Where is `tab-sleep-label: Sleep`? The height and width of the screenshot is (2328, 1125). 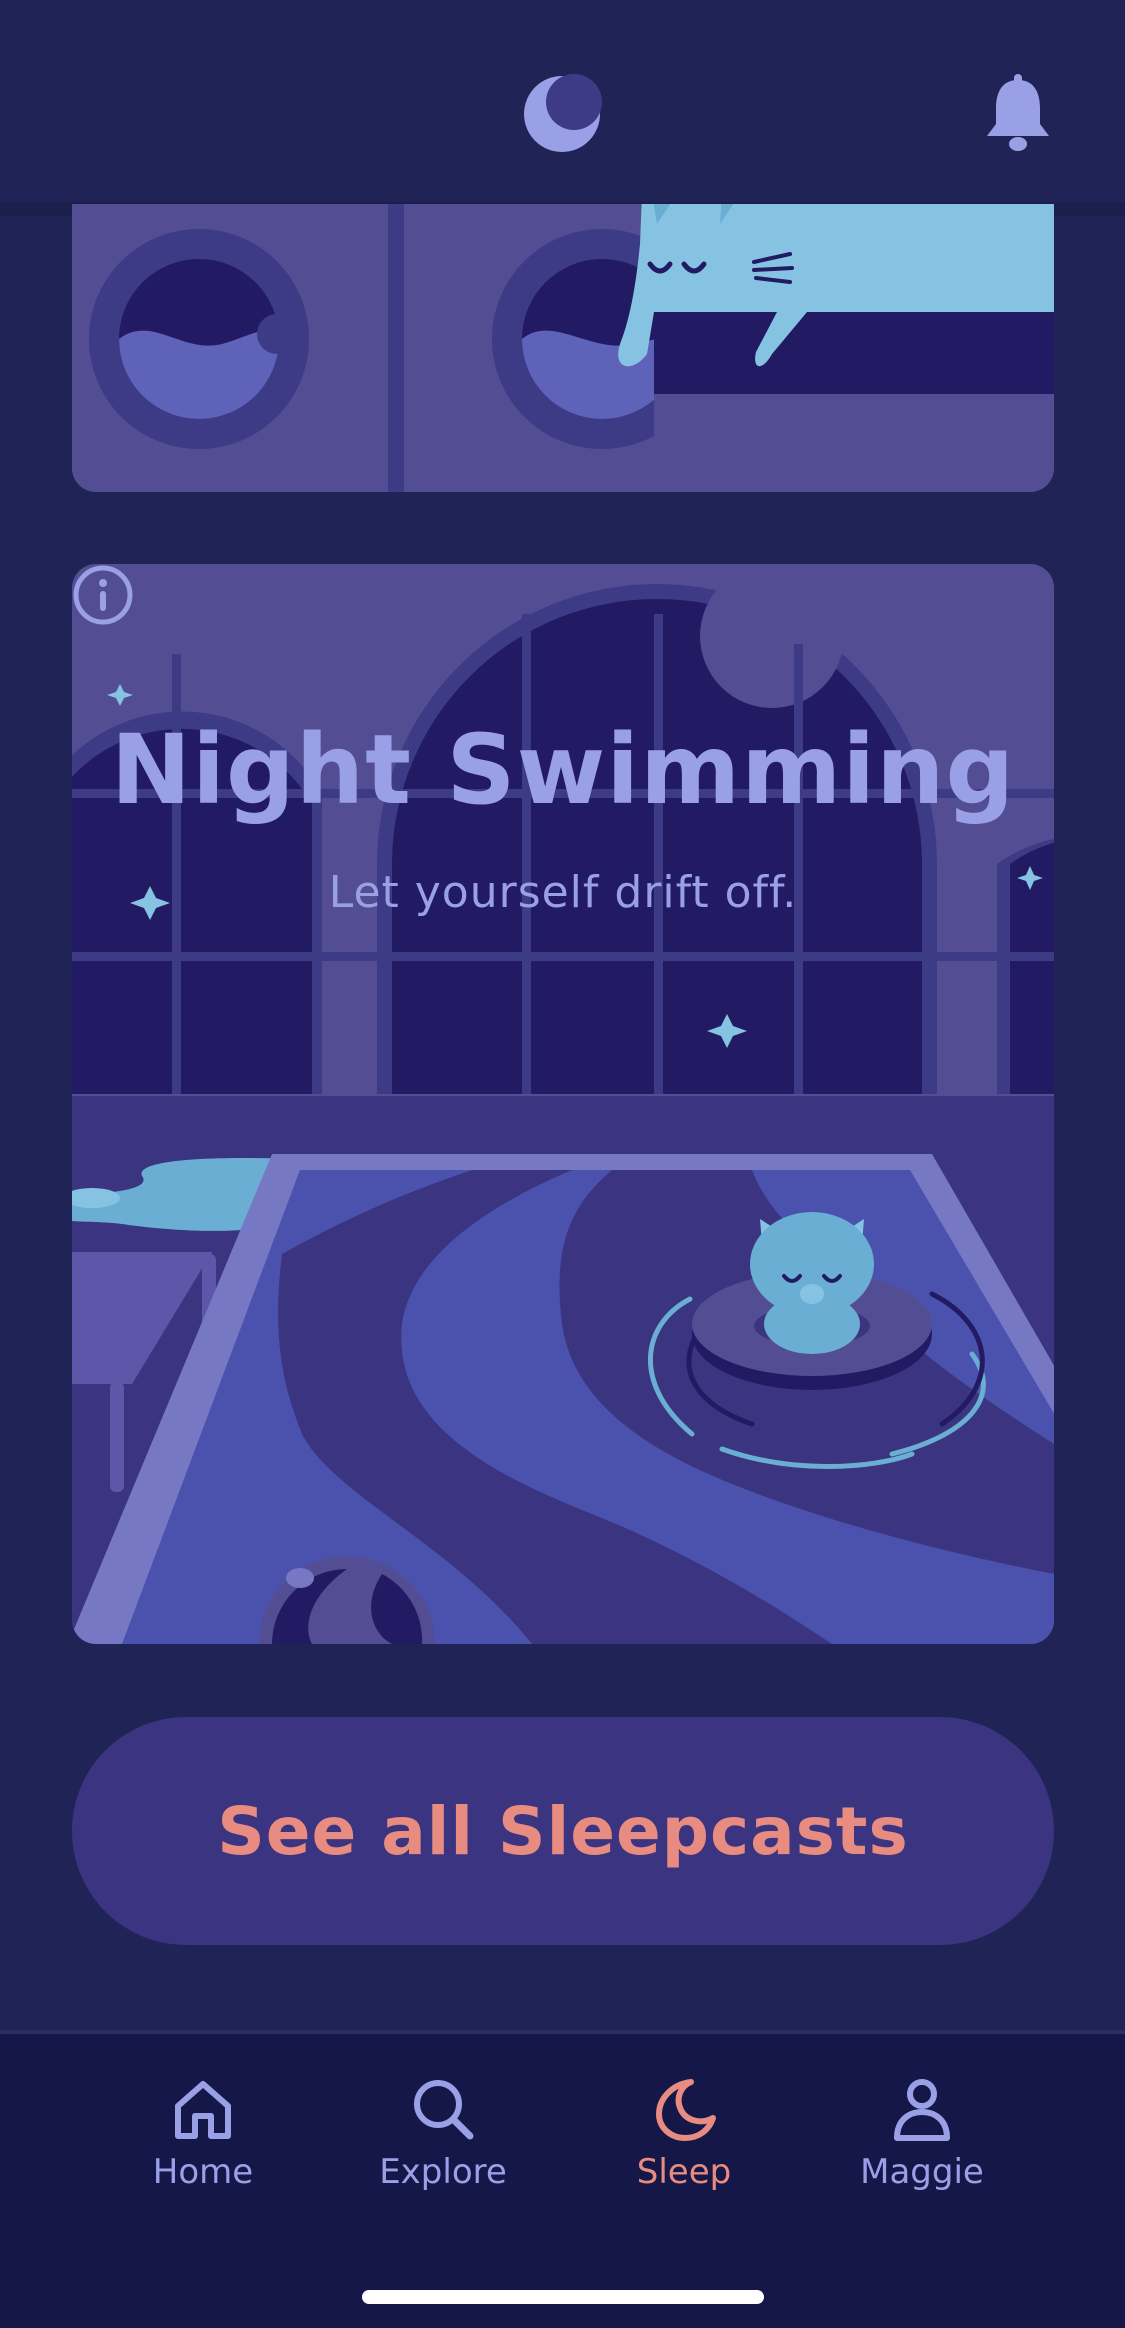 tab-sleep-label: Sleep is located at coordinates (684, 2172).